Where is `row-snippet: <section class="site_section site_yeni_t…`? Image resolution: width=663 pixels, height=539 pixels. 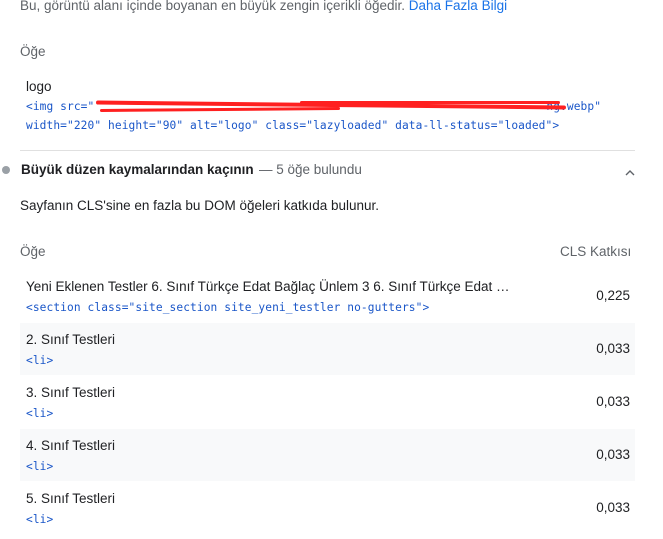
row-snippet: <section class="site_section site_yeni_t… is located at coordinates (228, 307).